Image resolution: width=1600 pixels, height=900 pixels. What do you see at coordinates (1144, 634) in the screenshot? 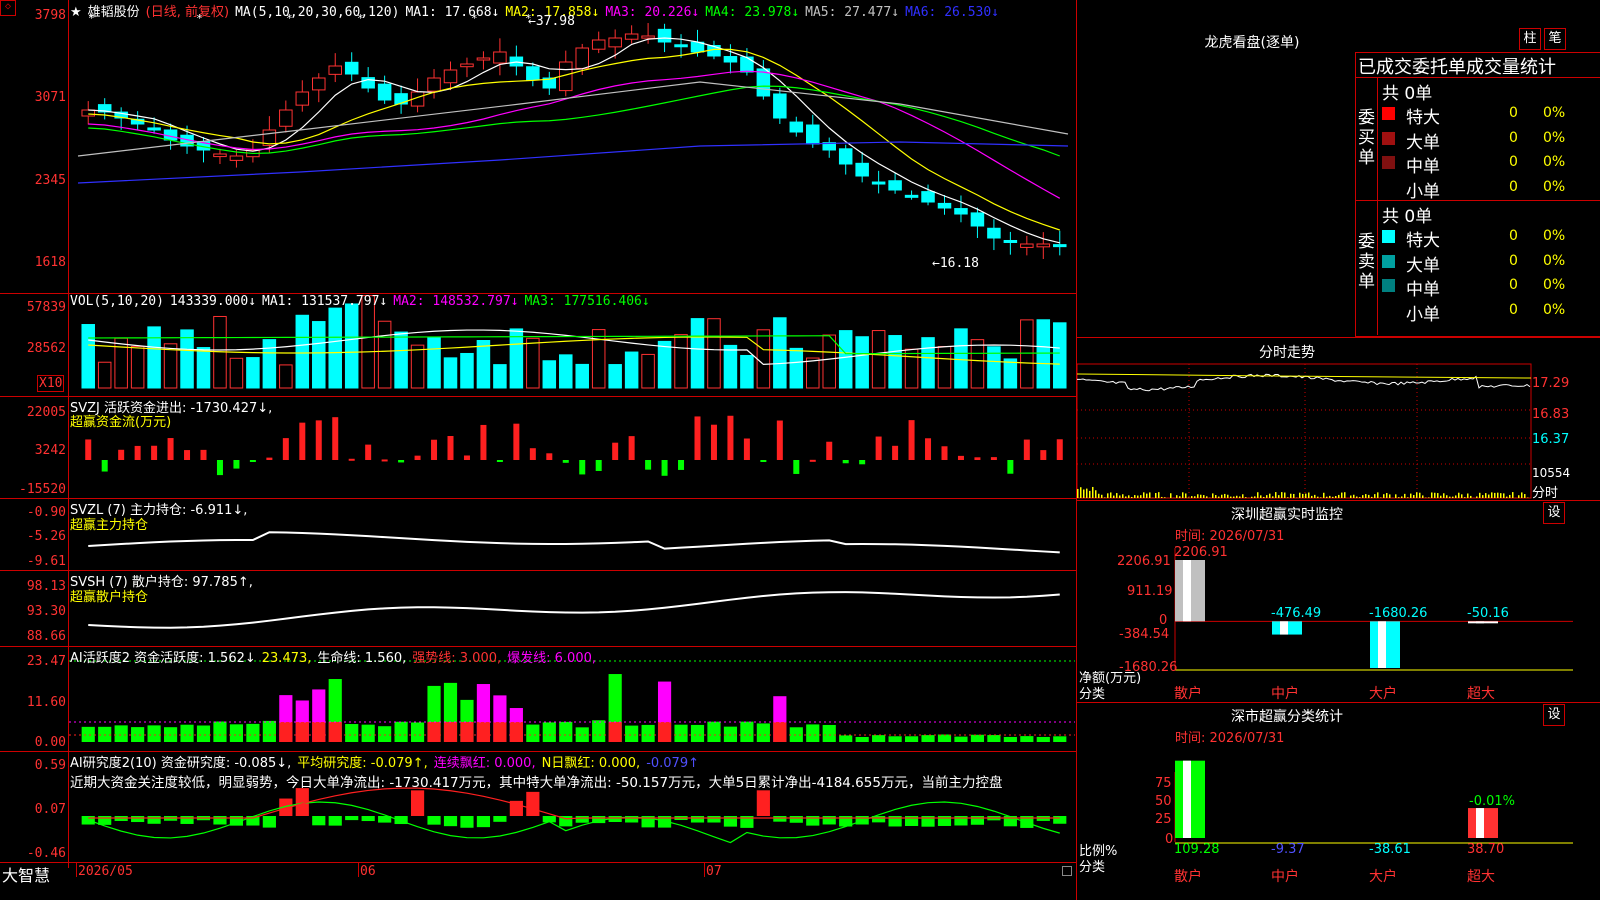
I see `monitor-y-label: -384.54` at bounding box center [1144, 634].